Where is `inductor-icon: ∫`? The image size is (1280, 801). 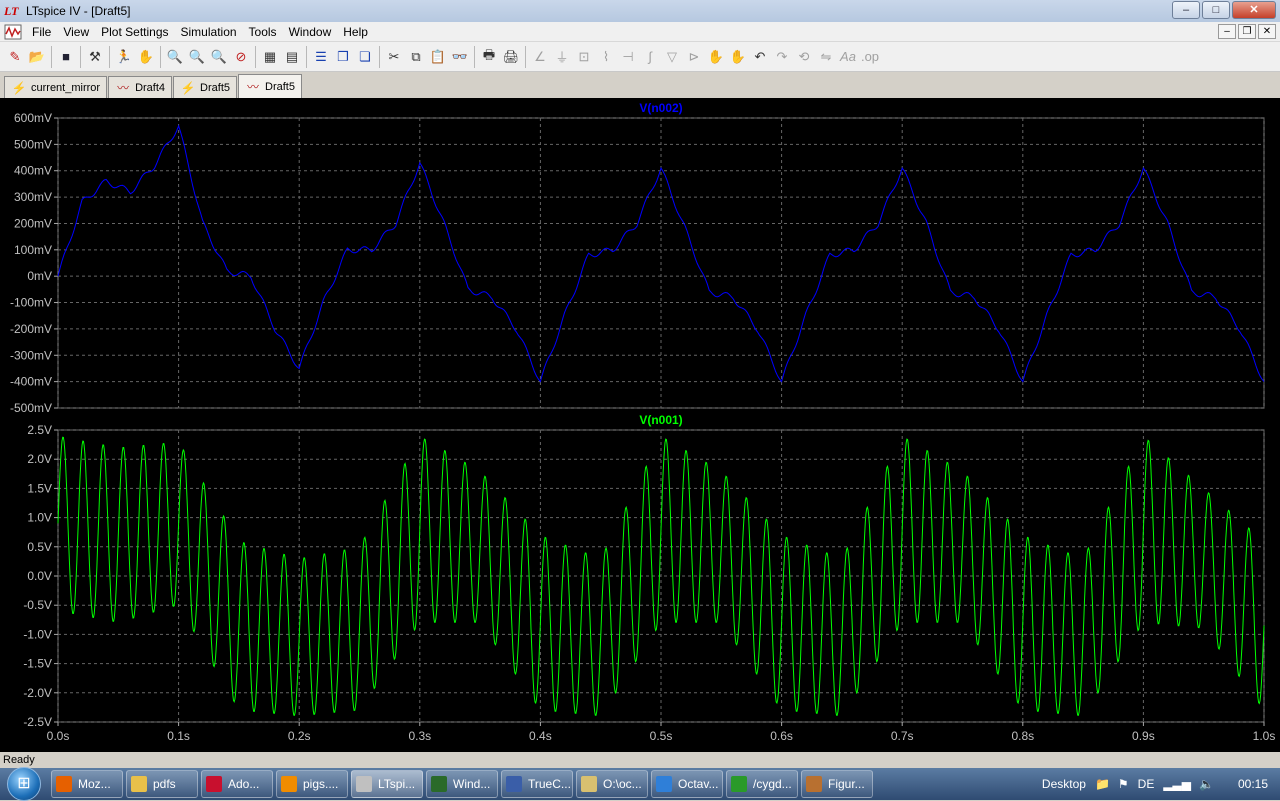 inductor-icon: ∫ is located at coordinates (650, 57).